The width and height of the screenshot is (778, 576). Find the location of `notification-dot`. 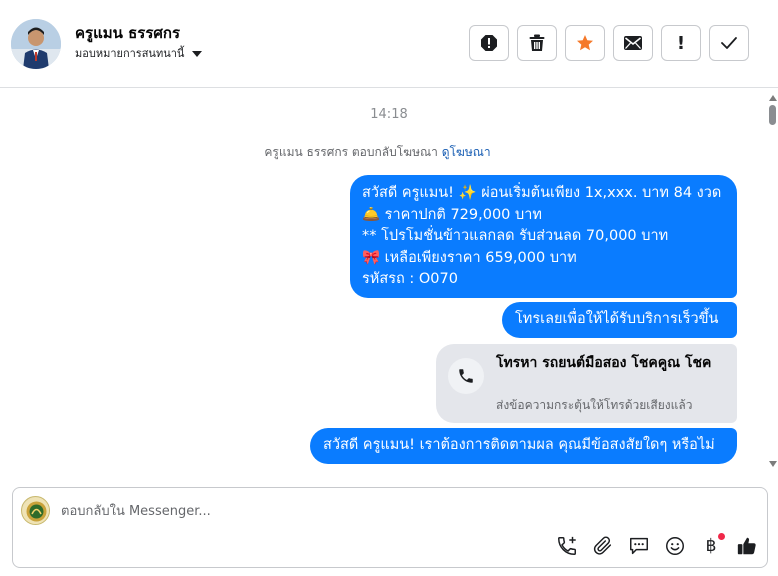

notification-dot is located at coordinates (721, 536).